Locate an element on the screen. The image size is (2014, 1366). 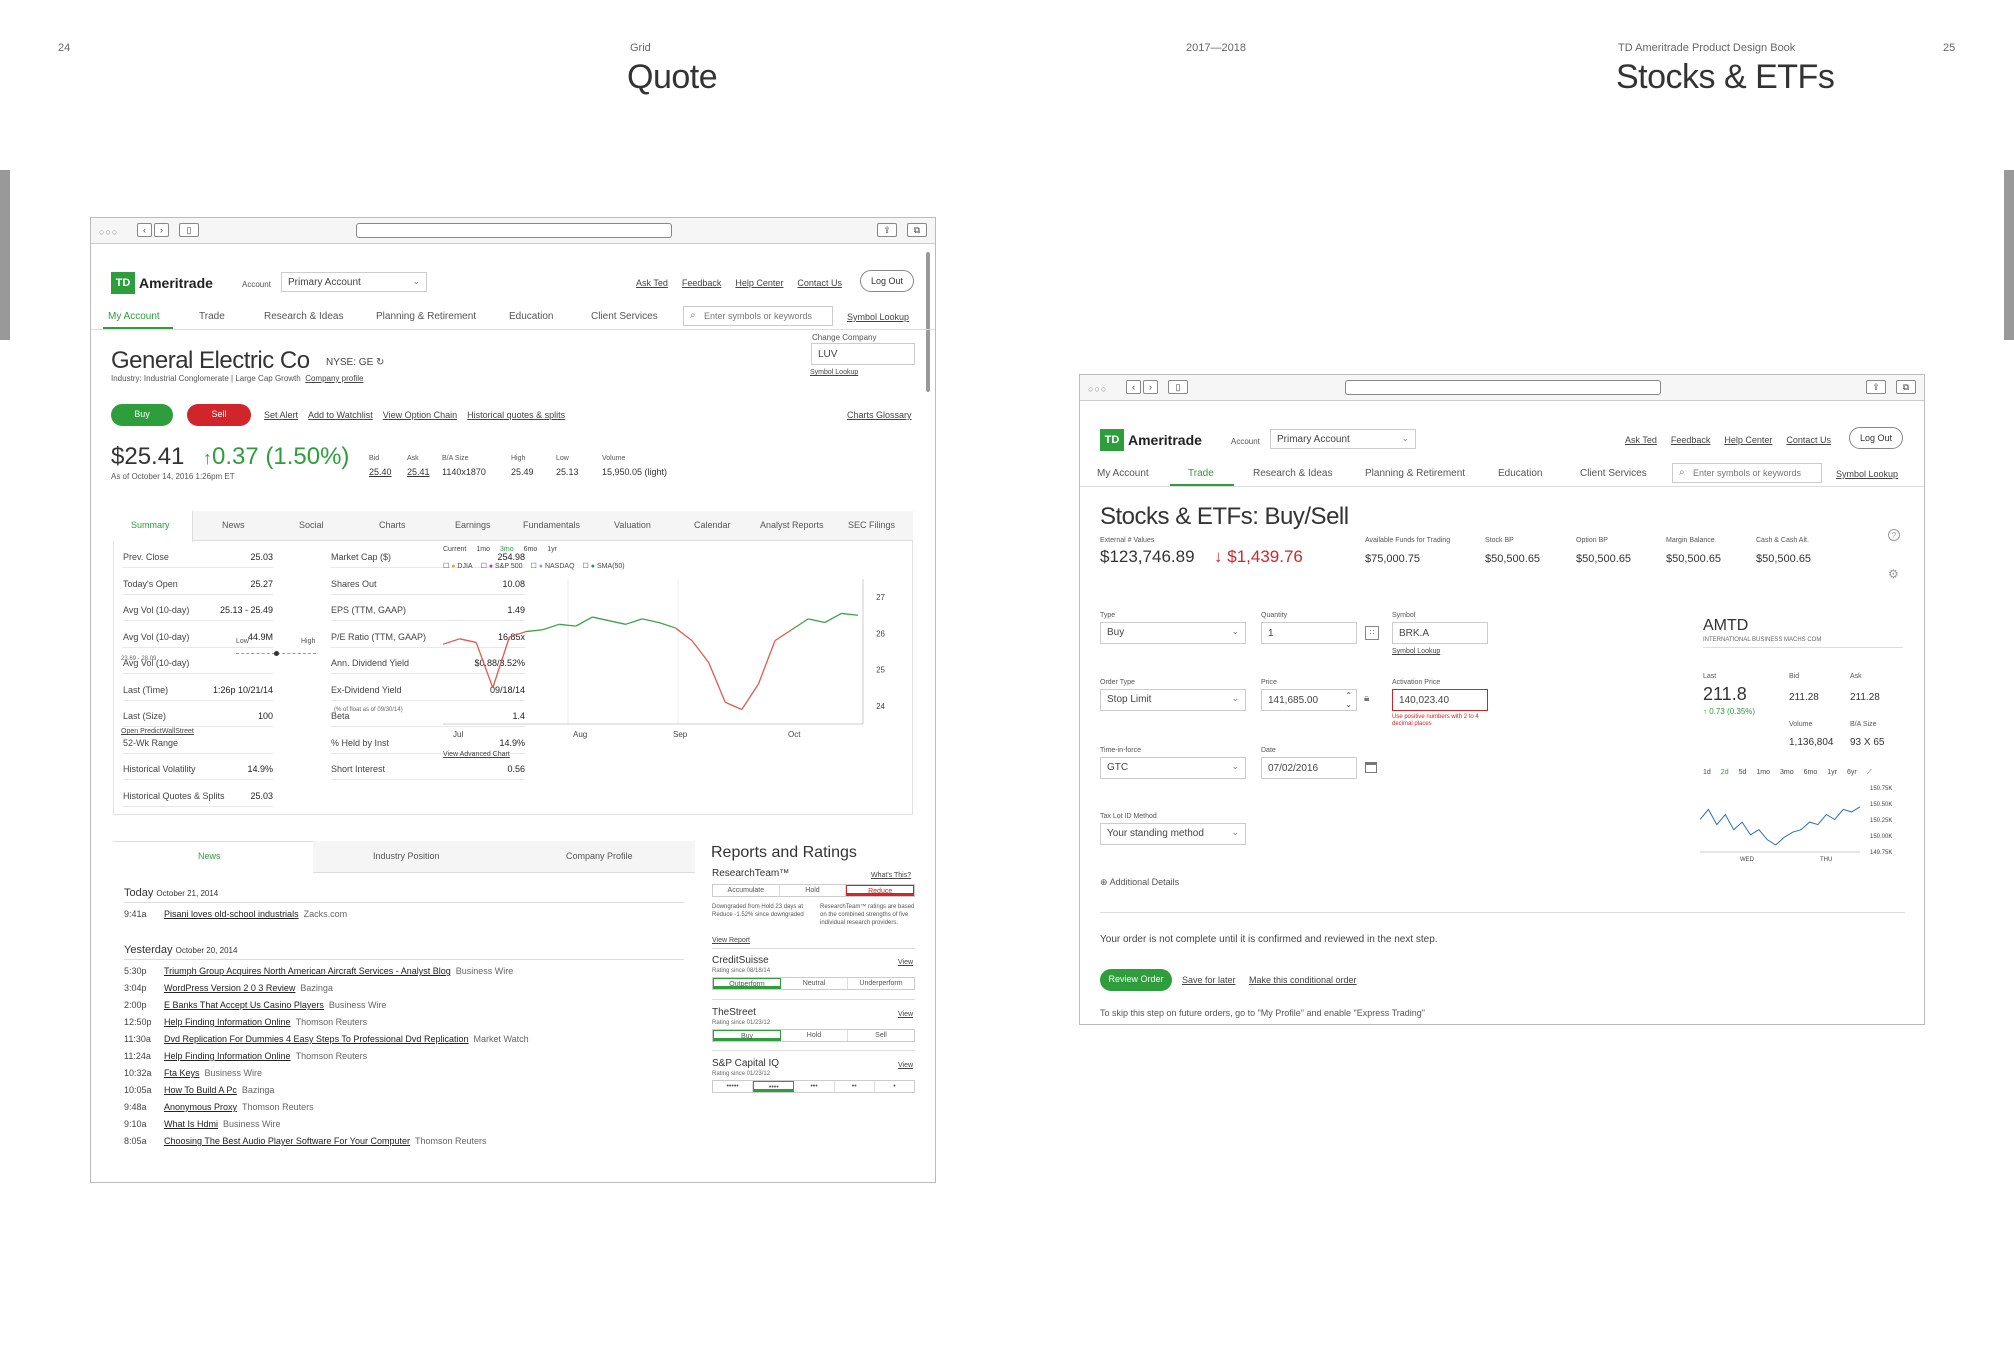
news-headline-link: Fta Keys is located at coordinates (182, 1073).